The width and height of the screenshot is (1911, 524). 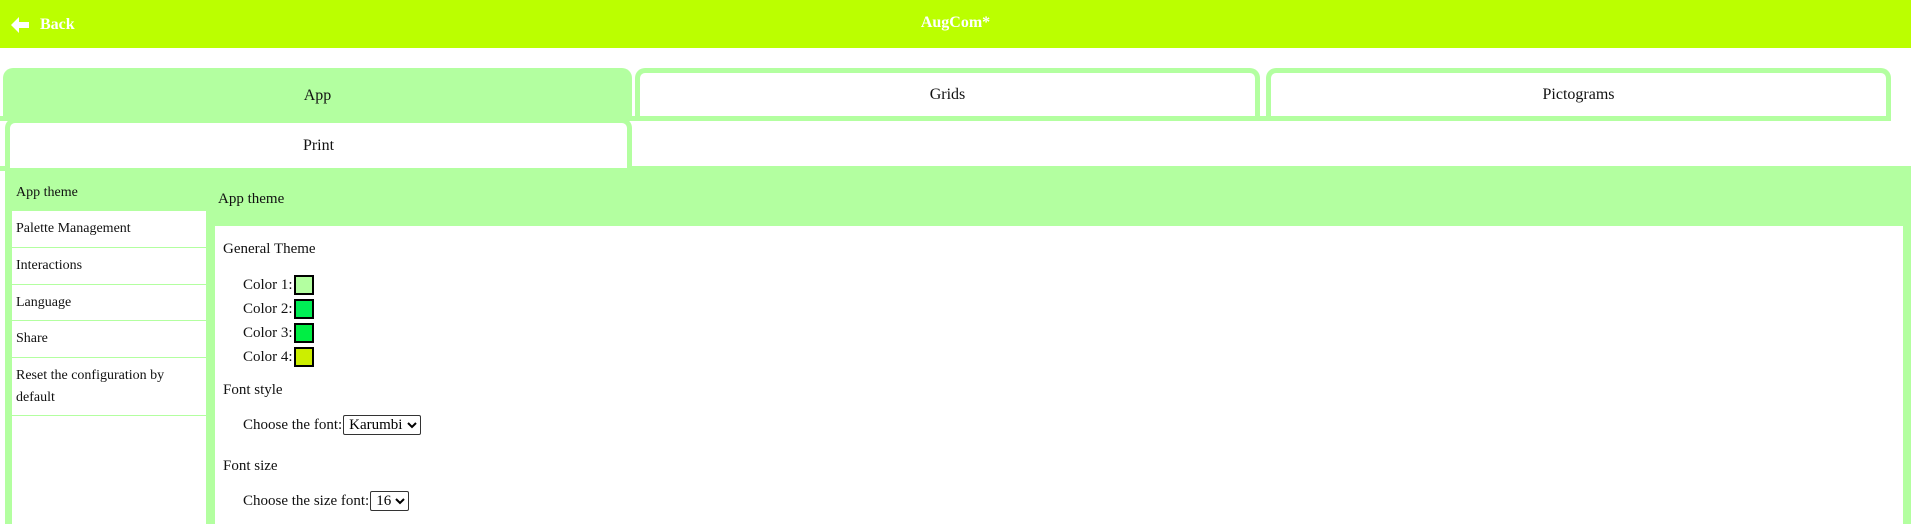 What do you see at coordinates (44, 302) in the screenshot?
I see `sidebar-item-label: Language` at bounding box center [44, 302].